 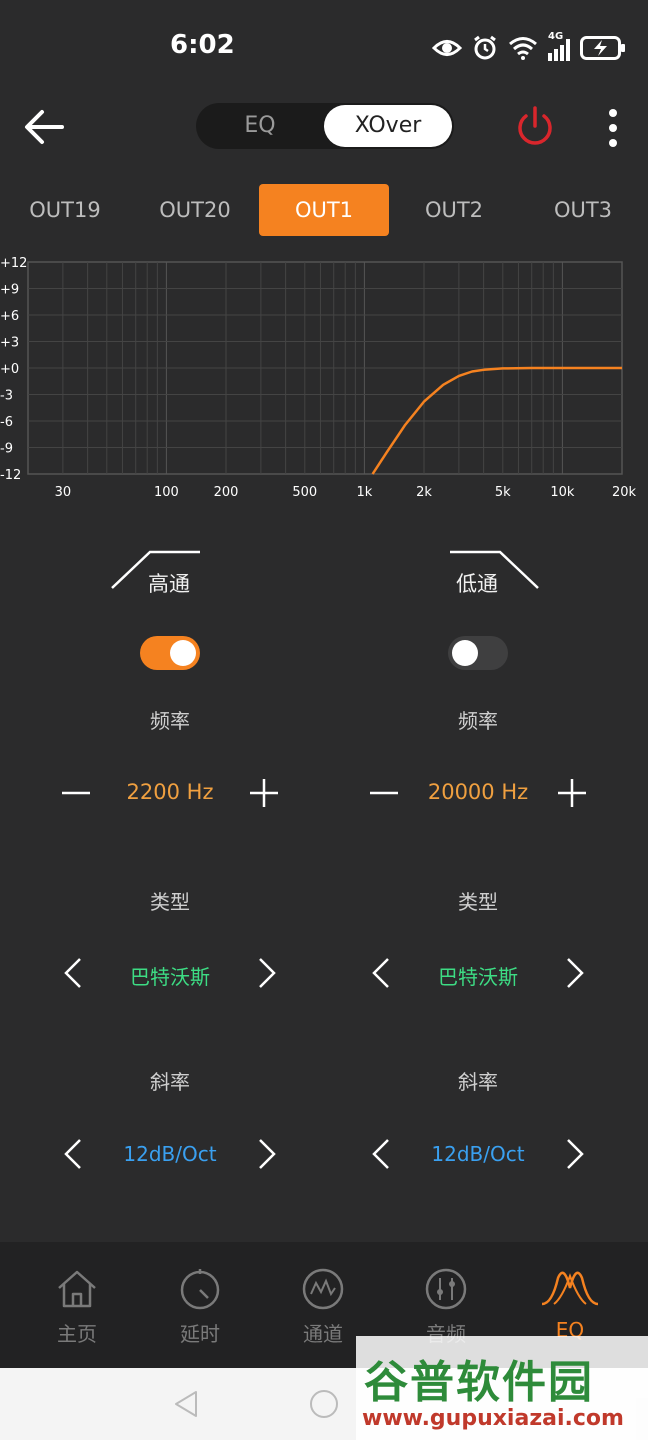 What do you see at coordinates (77, 1289) in the screenshot?
I see `home-icon` at bounding box center [77, 1289].